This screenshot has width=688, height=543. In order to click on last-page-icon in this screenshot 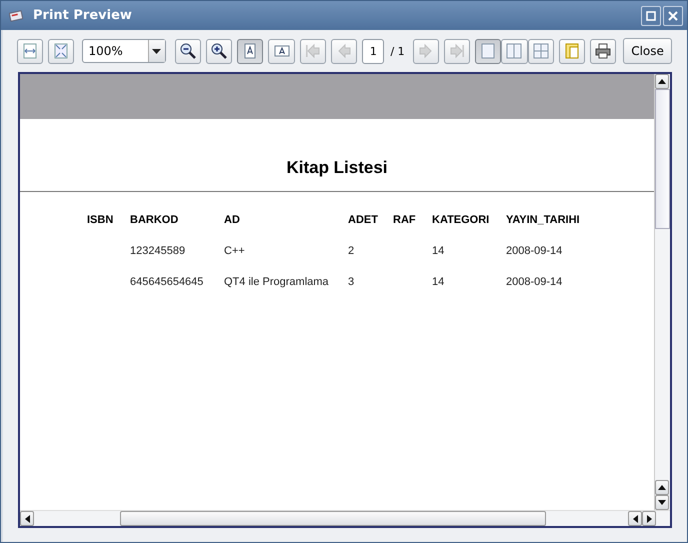, I will do `click(457, 51)`.